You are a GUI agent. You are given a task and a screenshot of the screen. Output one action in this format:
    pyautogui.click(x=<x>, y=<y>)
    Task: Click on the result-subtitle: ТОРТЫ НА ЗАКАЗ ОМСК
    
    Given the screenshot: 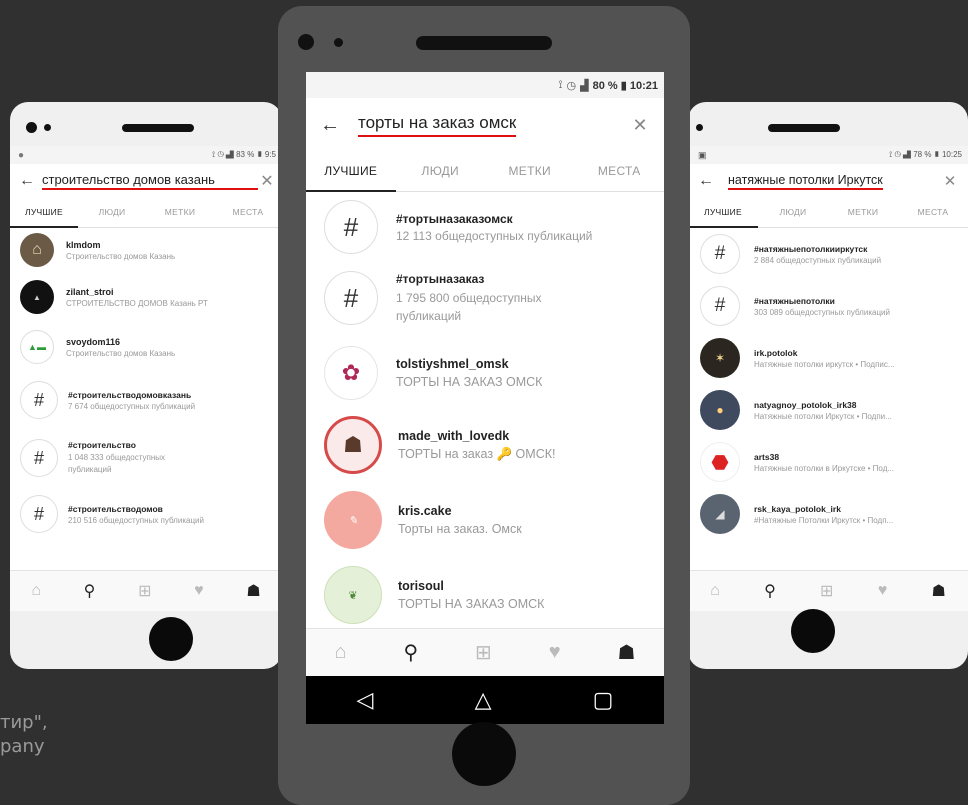 What is the action you would take?
    pyautogui.click(x=469, y=382)
    